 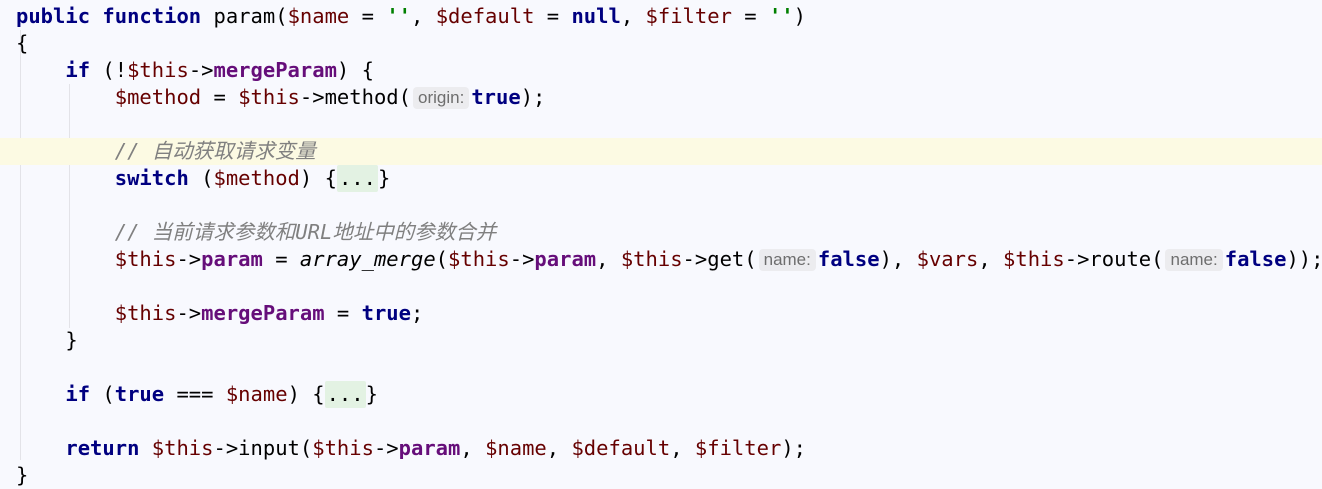 I want to click on function-array-merge: array_merge, so click(x=367, y=259).